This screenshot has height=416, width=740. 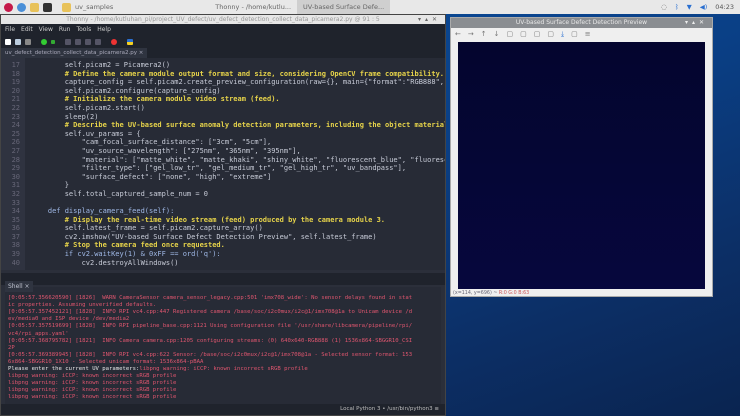 I want to click on line-number: 33, so click(x=15, y=202).